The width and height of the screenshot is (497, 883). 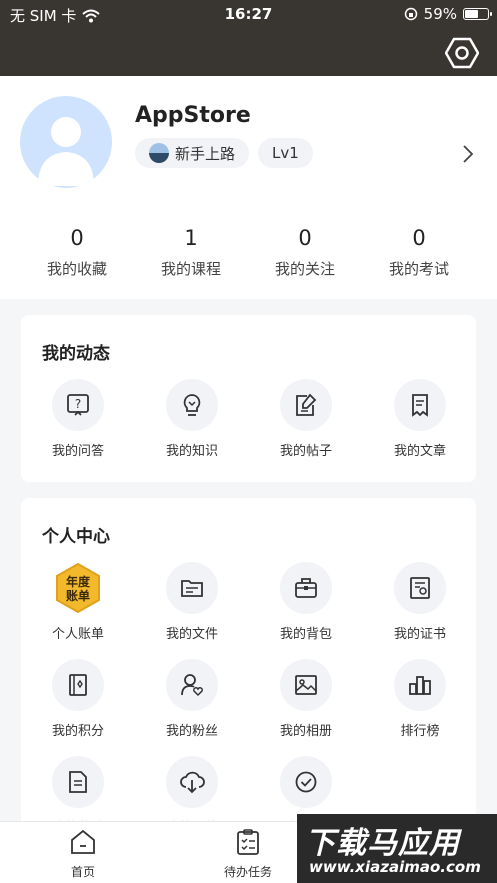 I want to click on draft-icon, so click(x=78, y=782).